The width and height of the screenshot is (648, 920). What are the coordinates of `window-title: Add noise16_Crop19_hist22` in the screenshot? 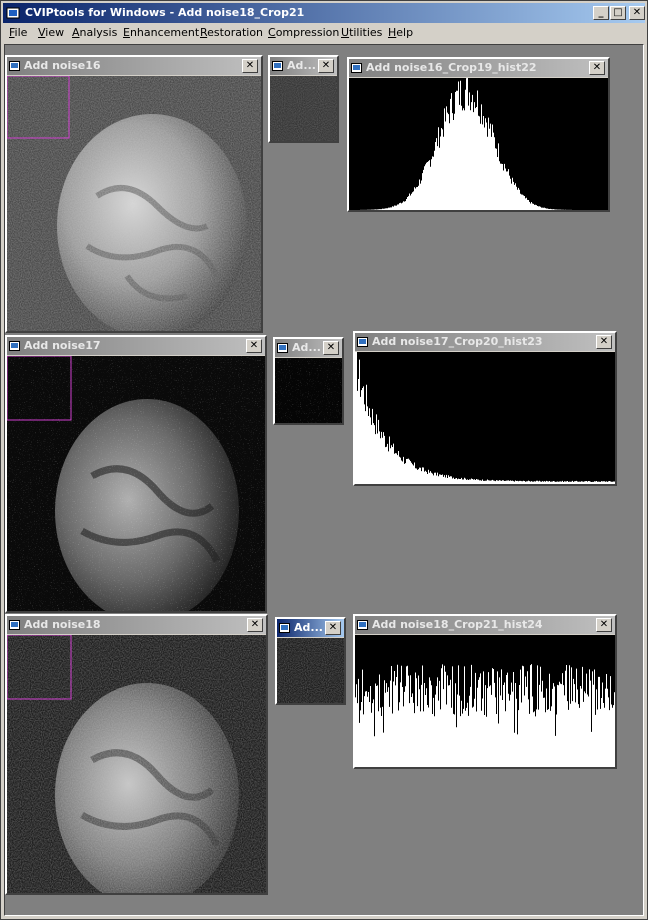 It's located at (451, 67).